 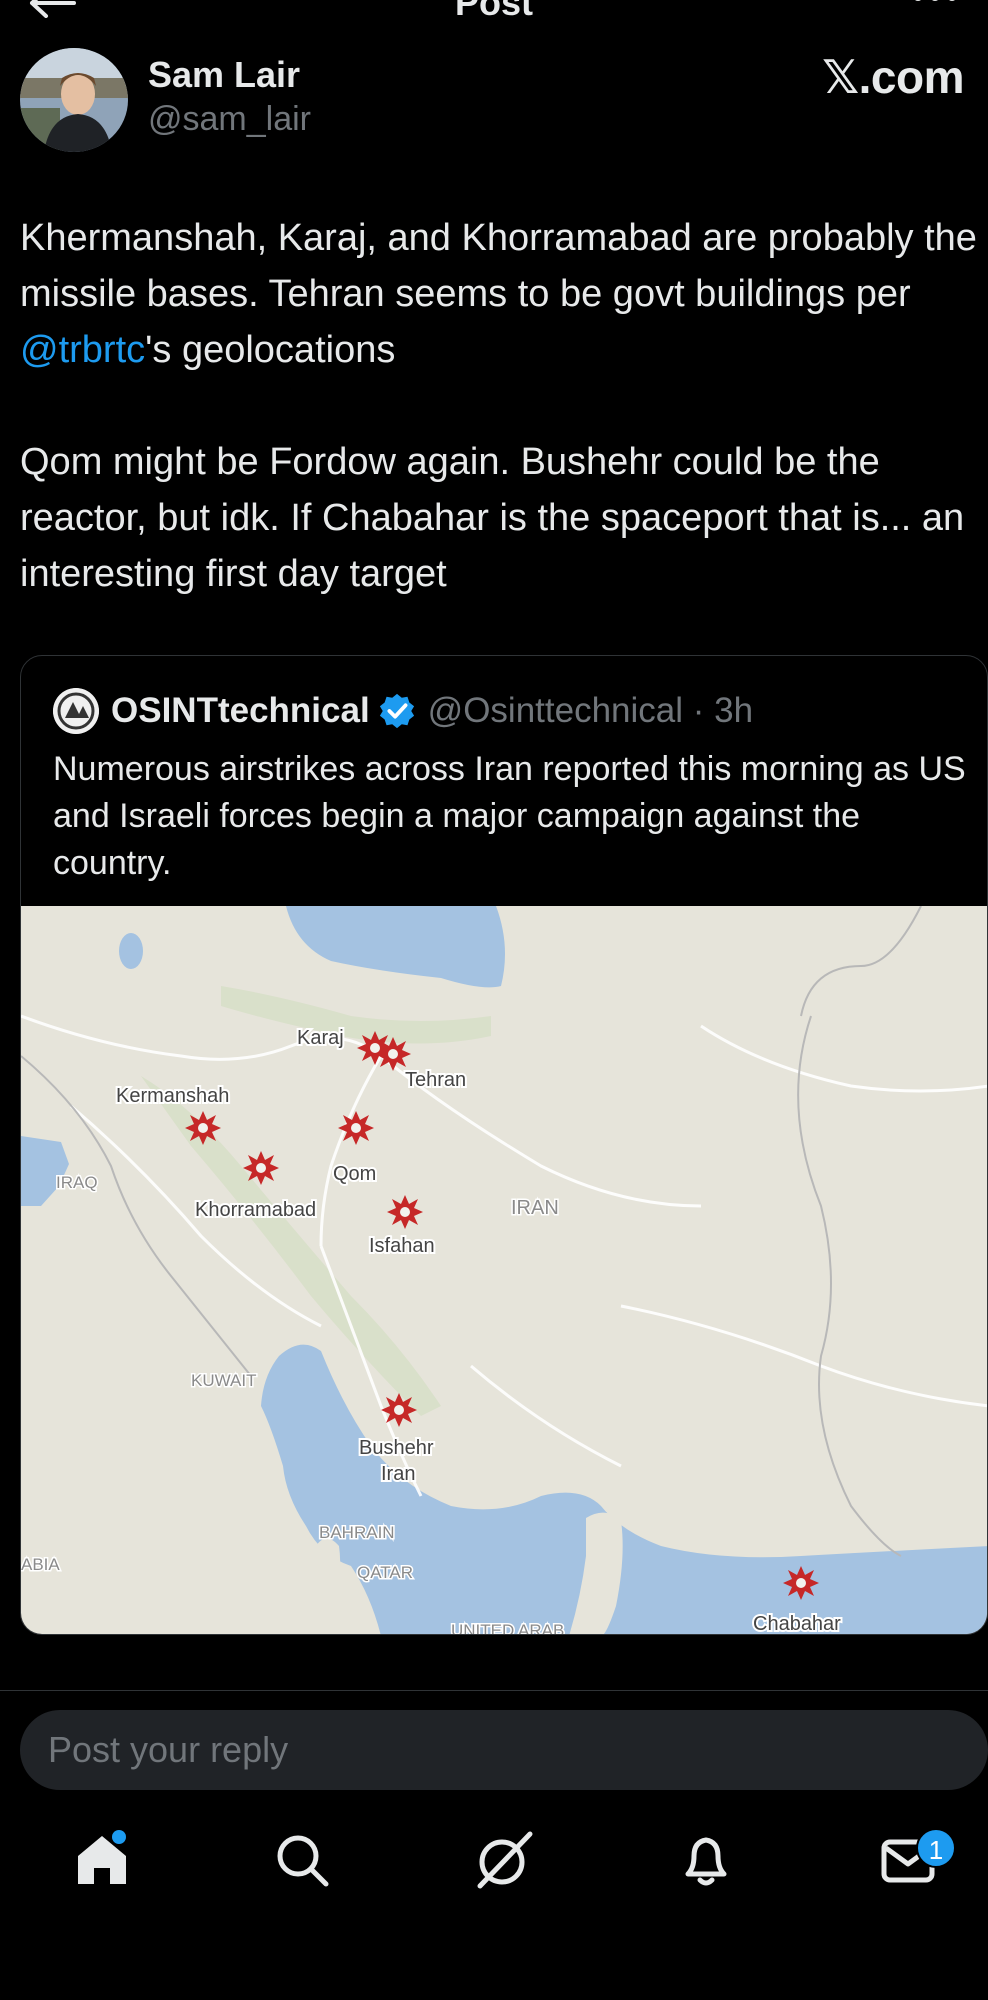 I want to click on author-handle: @sam_lair, so click(x=229, y=119).